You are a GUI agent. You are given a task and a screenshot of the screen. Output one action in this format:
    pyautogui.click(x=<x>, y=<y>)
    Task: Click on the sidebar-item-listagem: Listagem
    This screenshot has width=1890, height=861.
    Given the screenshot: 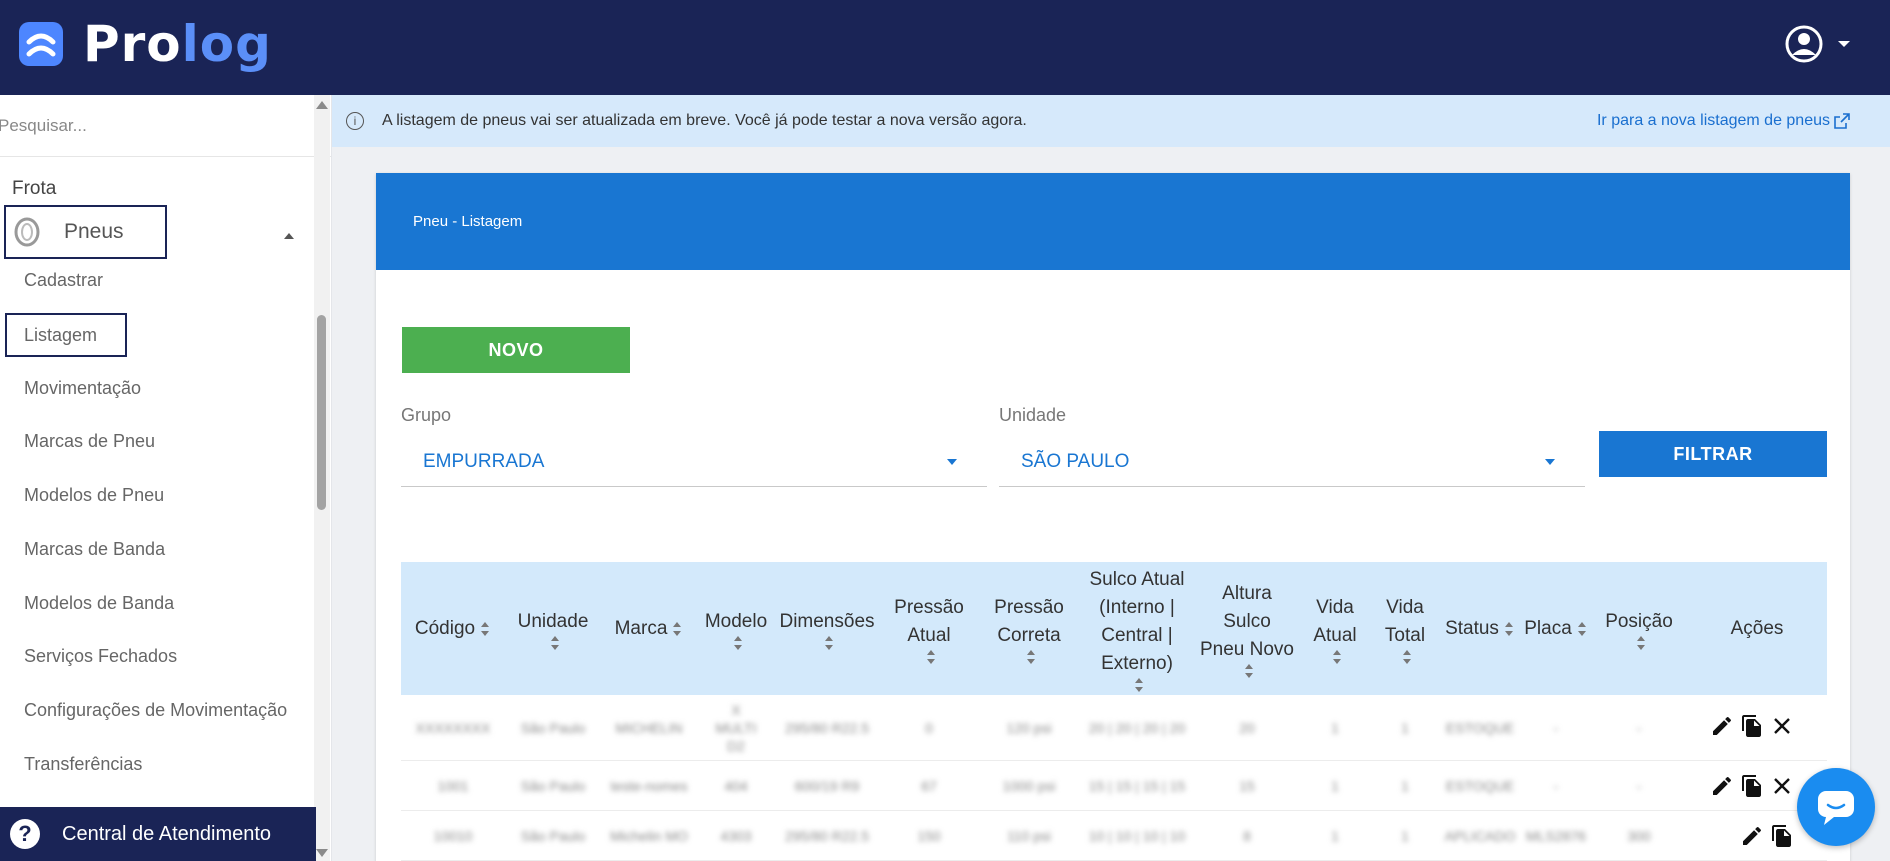 What is the action you would take?
    pyautogui.click(x=66, y=335)
    